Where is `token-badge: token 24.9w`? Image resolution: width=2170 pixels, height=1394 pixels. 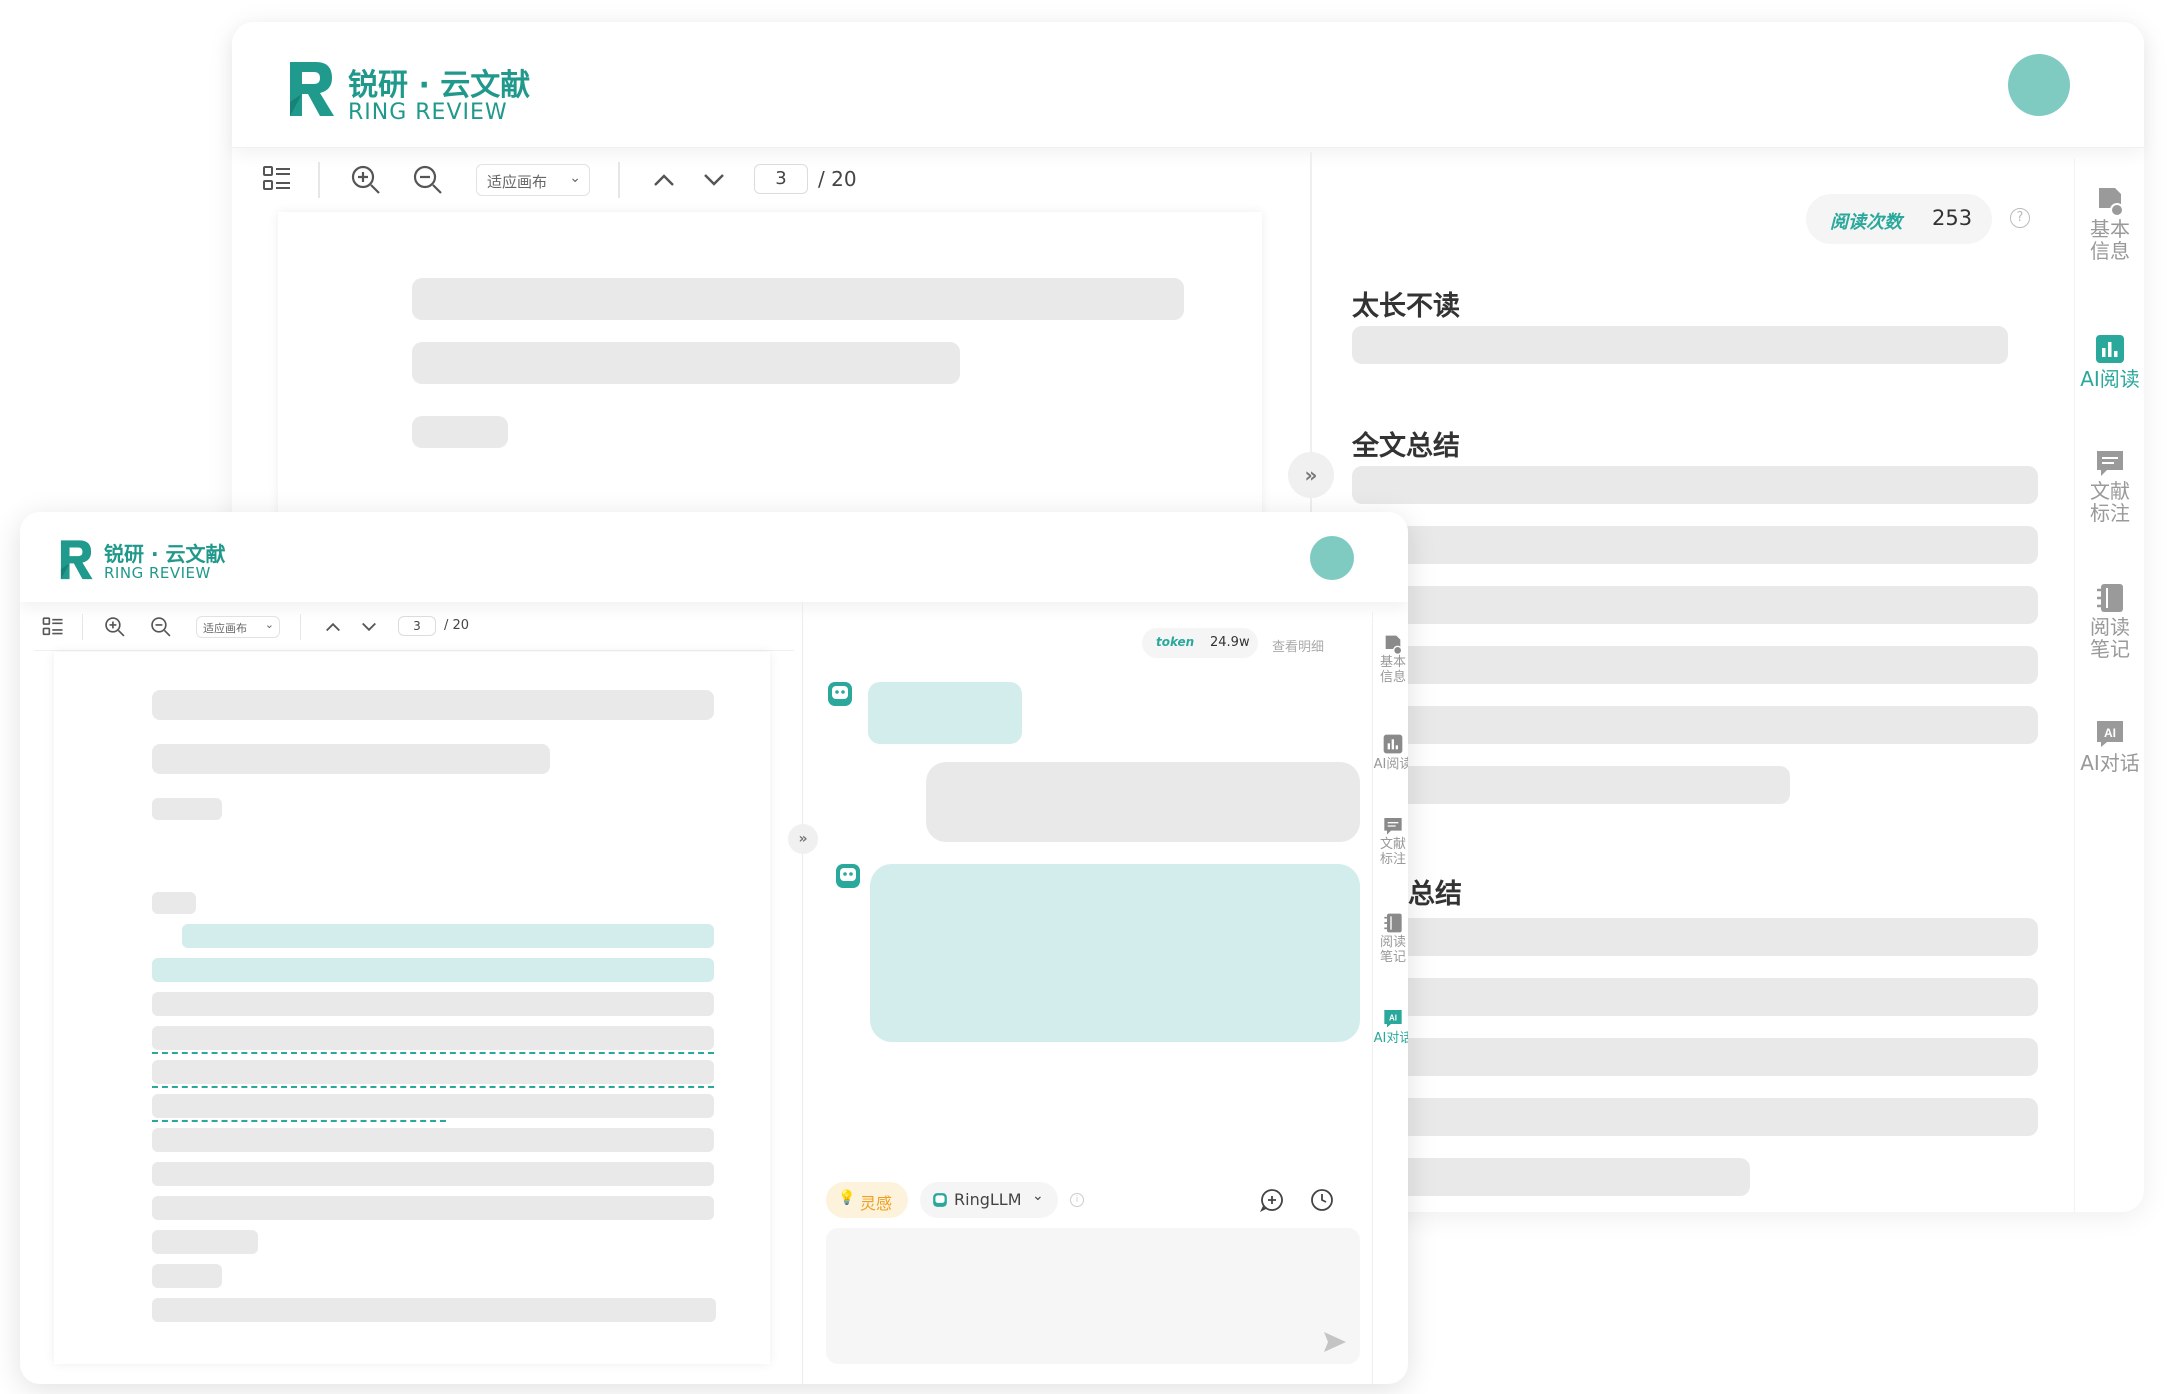 token-badge: token 24.9w is located at coordinates (1200, 643).